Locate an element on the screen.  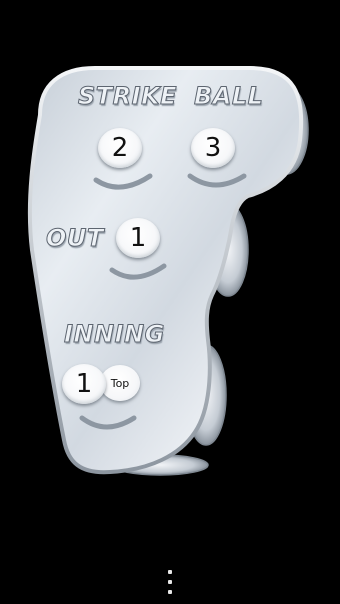
inning-count-button: 1 is located at coordinates (84, 384).